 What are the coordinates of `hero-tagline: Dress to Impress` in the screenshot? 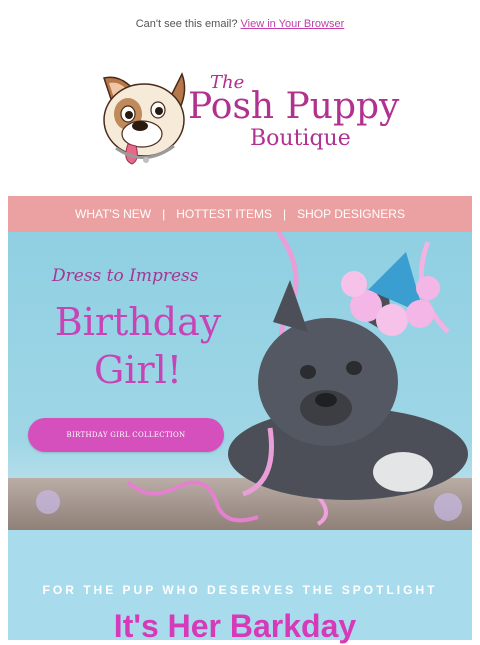 It's located at (125, 276).